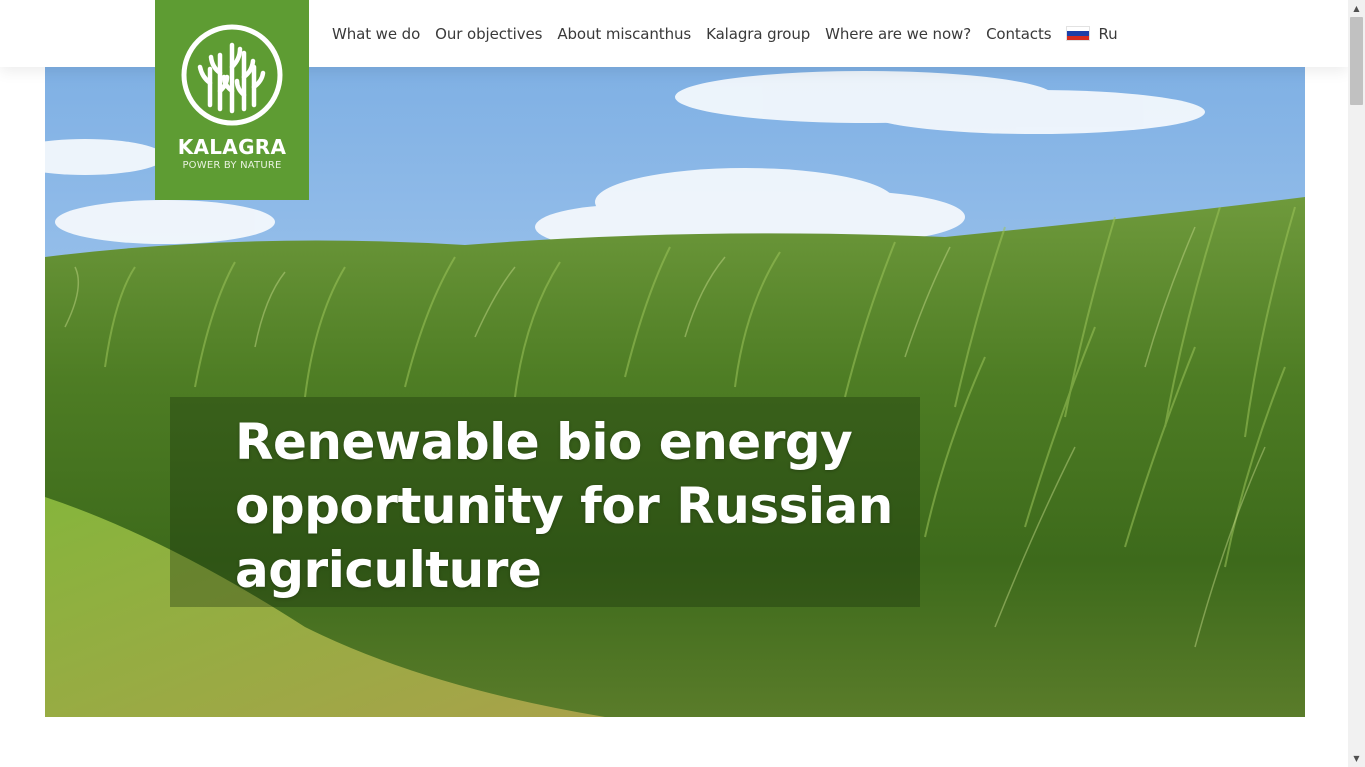  What do you see at coordinates (232, 75) in the screenshot?
I see `miscanthus-emblem-icon` at bounding box center [232, 75].